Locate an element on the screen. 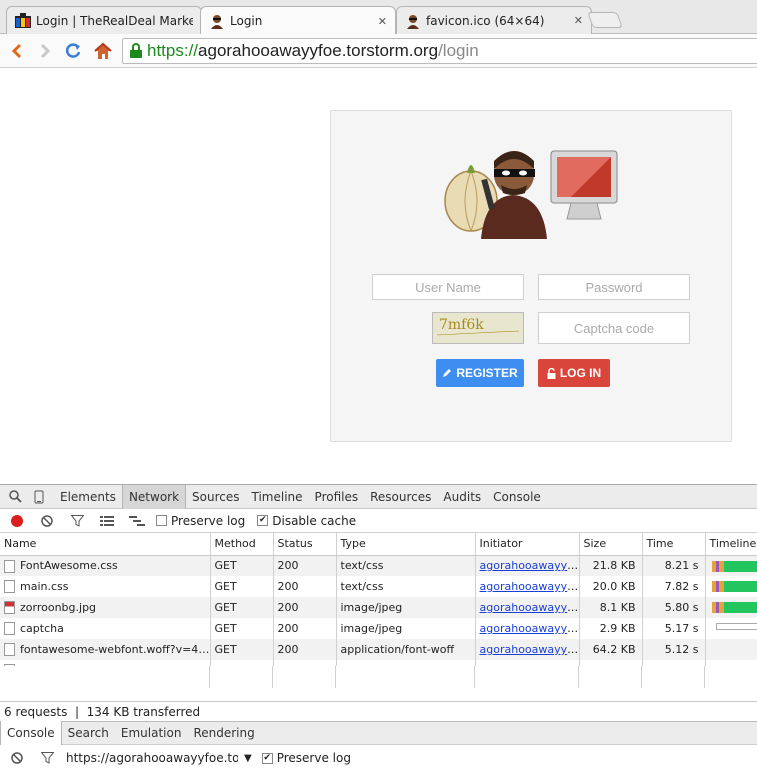 This screenshot has width=757, height=774. drawer-tab-emulation: Emulation is located at coordinates (151, 733).